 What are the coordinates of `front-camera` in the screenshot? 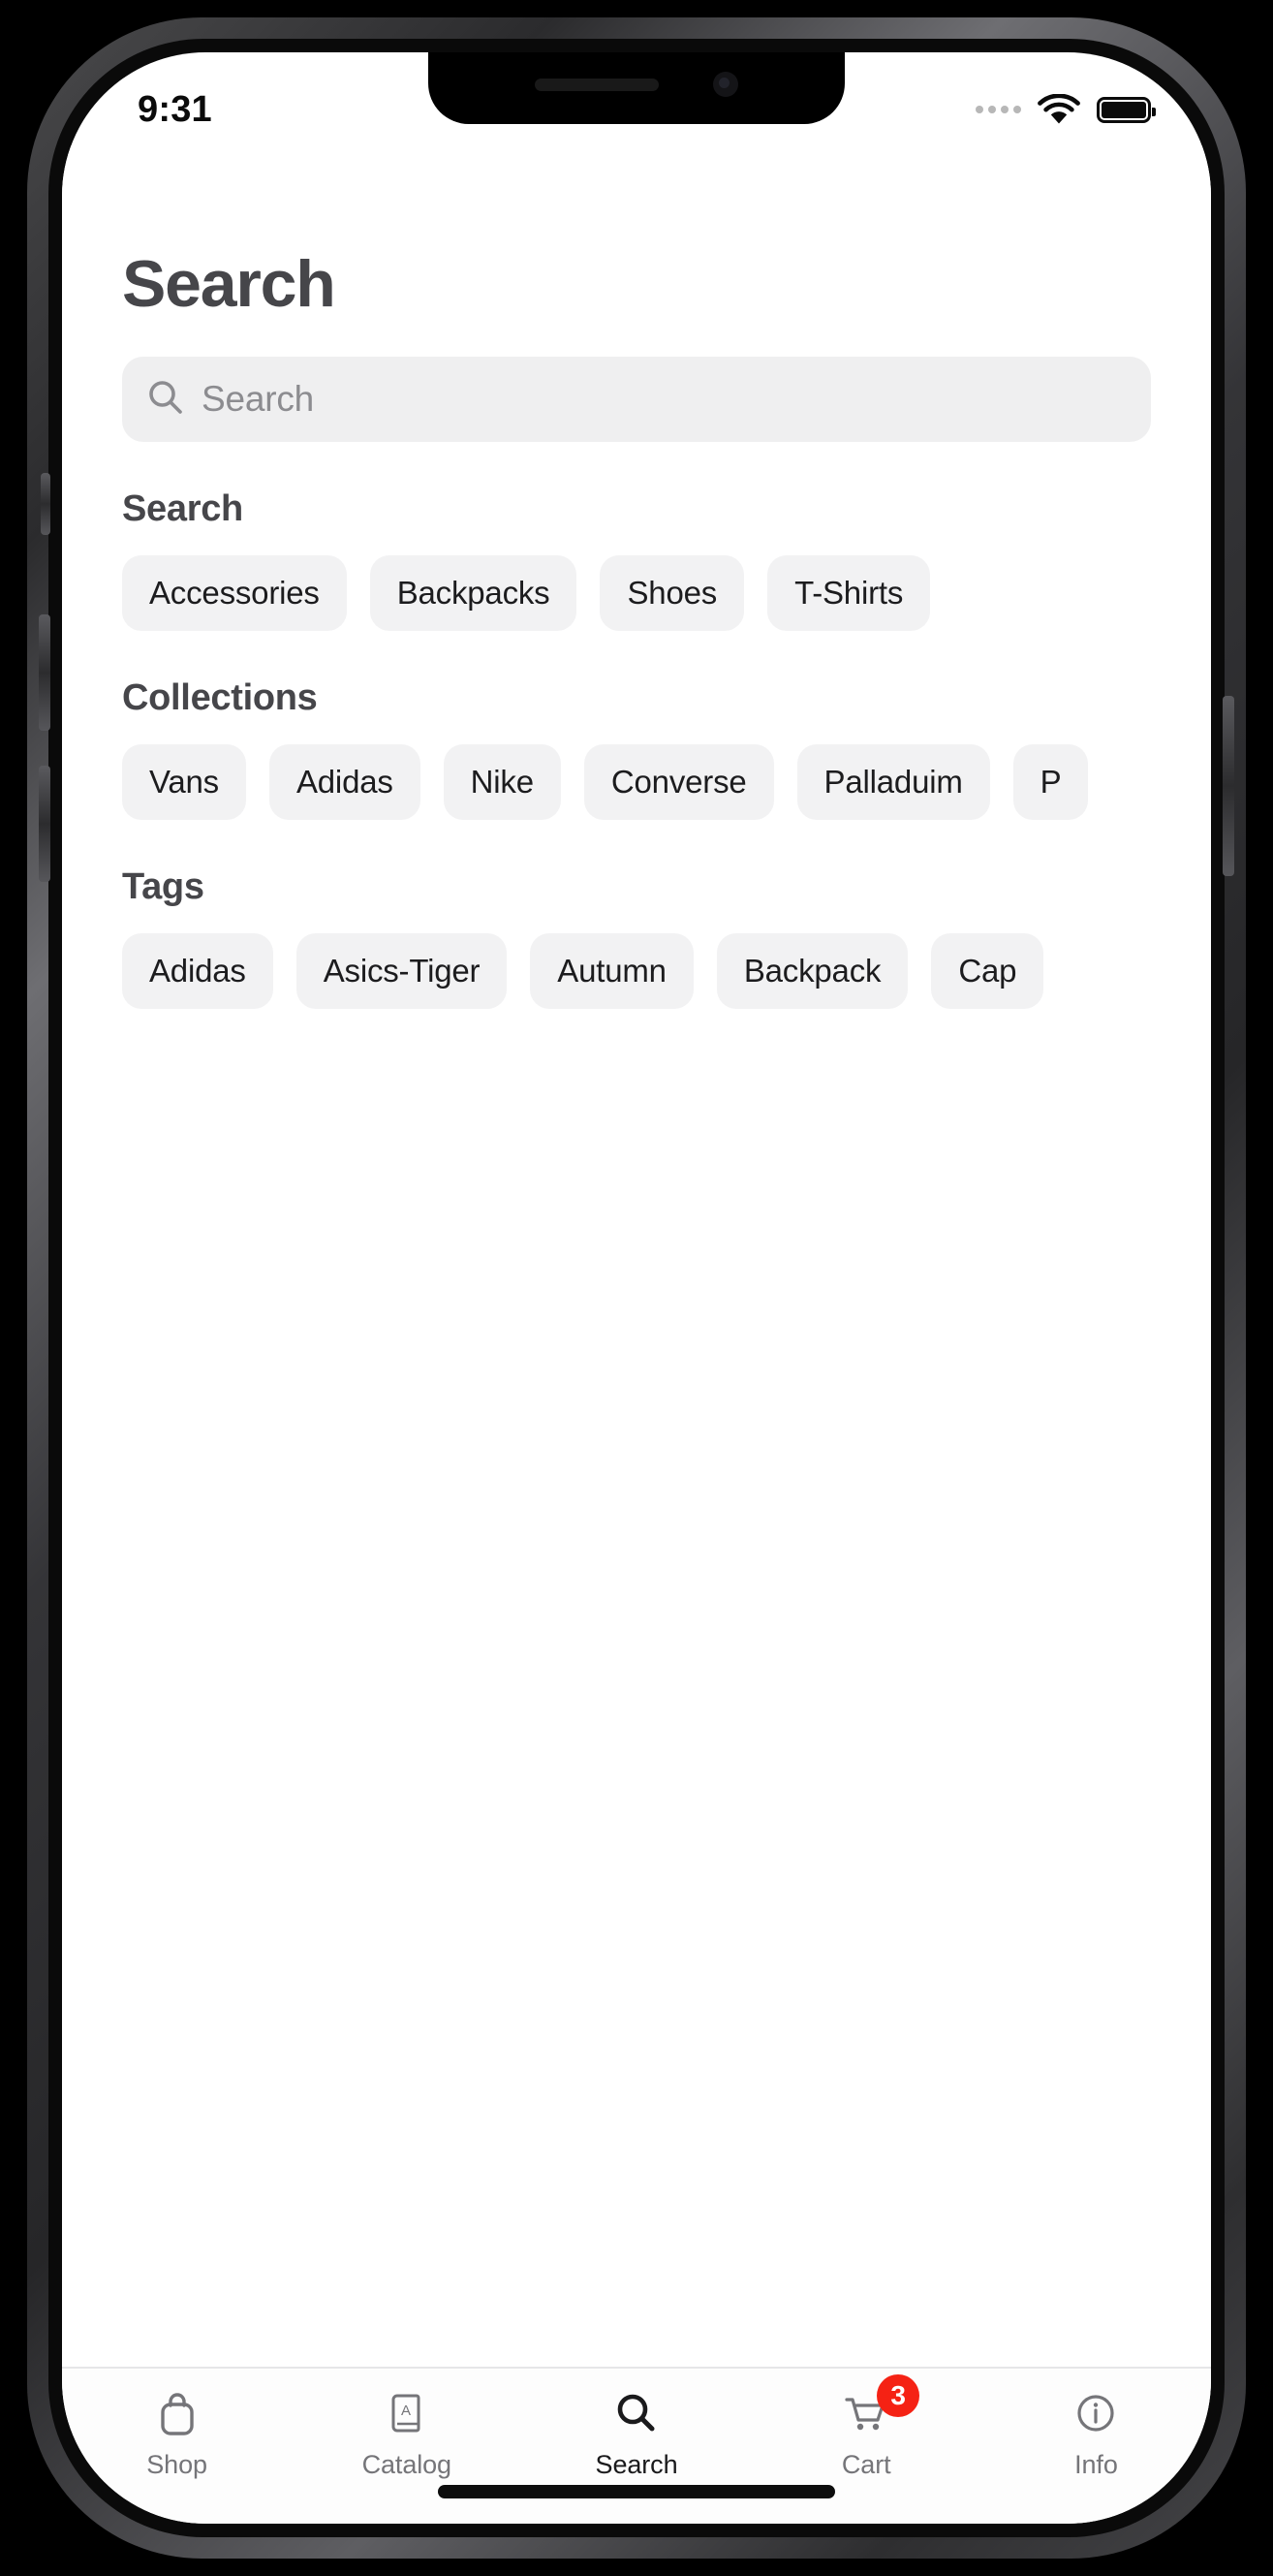 It's located at (725, 84).